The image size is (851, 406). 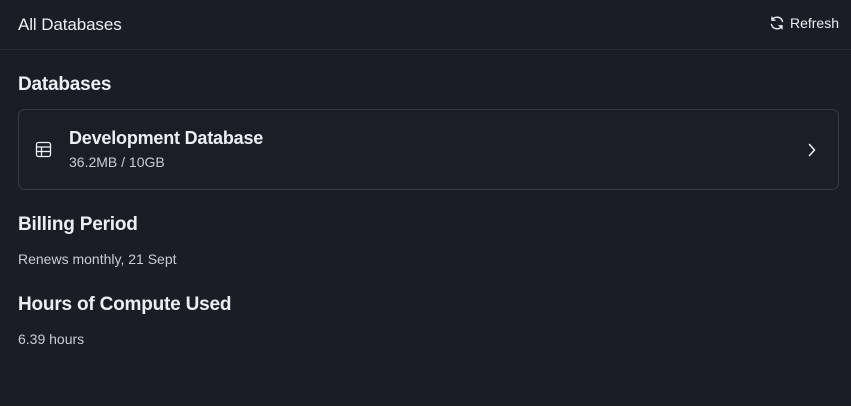 I want to click on billing-period-heading: Billing Period, so click(x=78, y=224).